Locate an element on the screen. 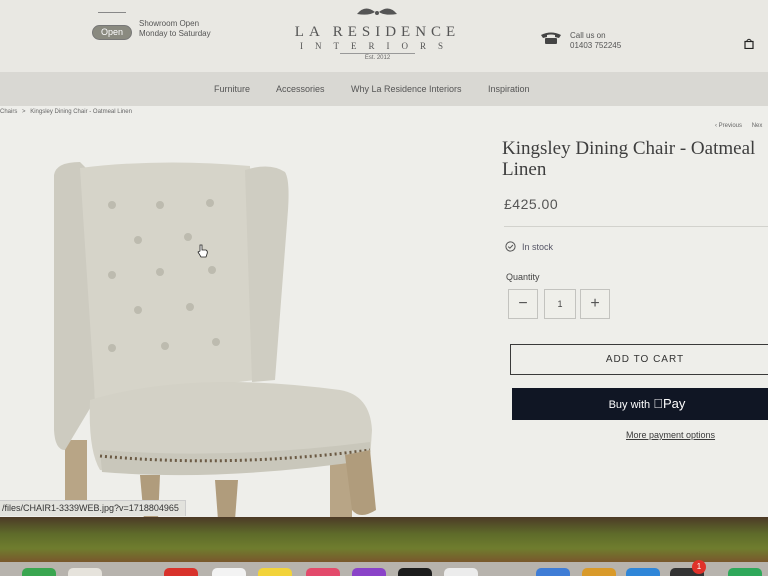 This screenshot has width=768, height=576. product-pager: ‹ Previous Nex is located at coordinates (738, 126).